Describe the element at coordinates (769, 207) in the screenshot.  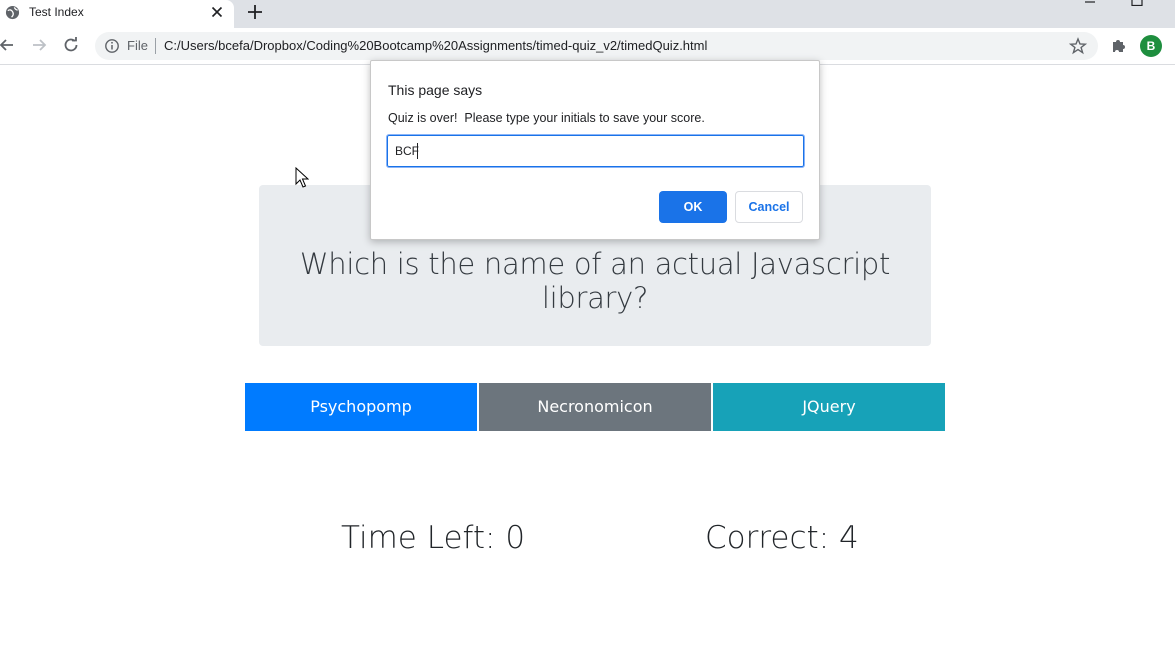
I see `cancel-button: Cancel` at that location.